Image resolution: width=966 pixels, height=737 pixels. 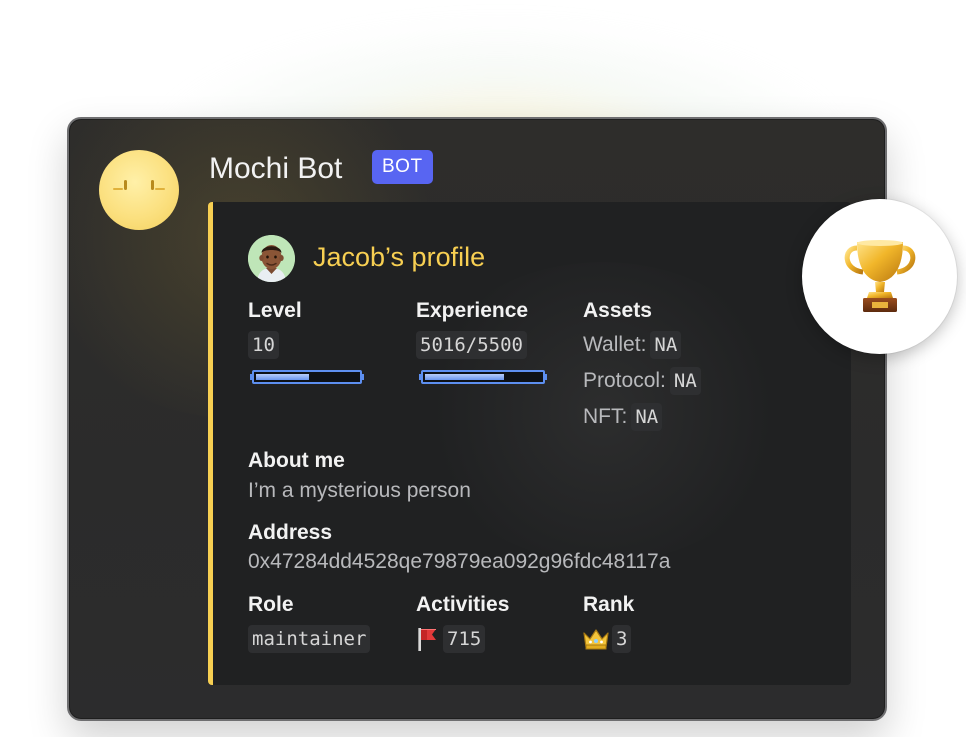 I want to click on avatar-left-cheek, so click(x=118, y=189).